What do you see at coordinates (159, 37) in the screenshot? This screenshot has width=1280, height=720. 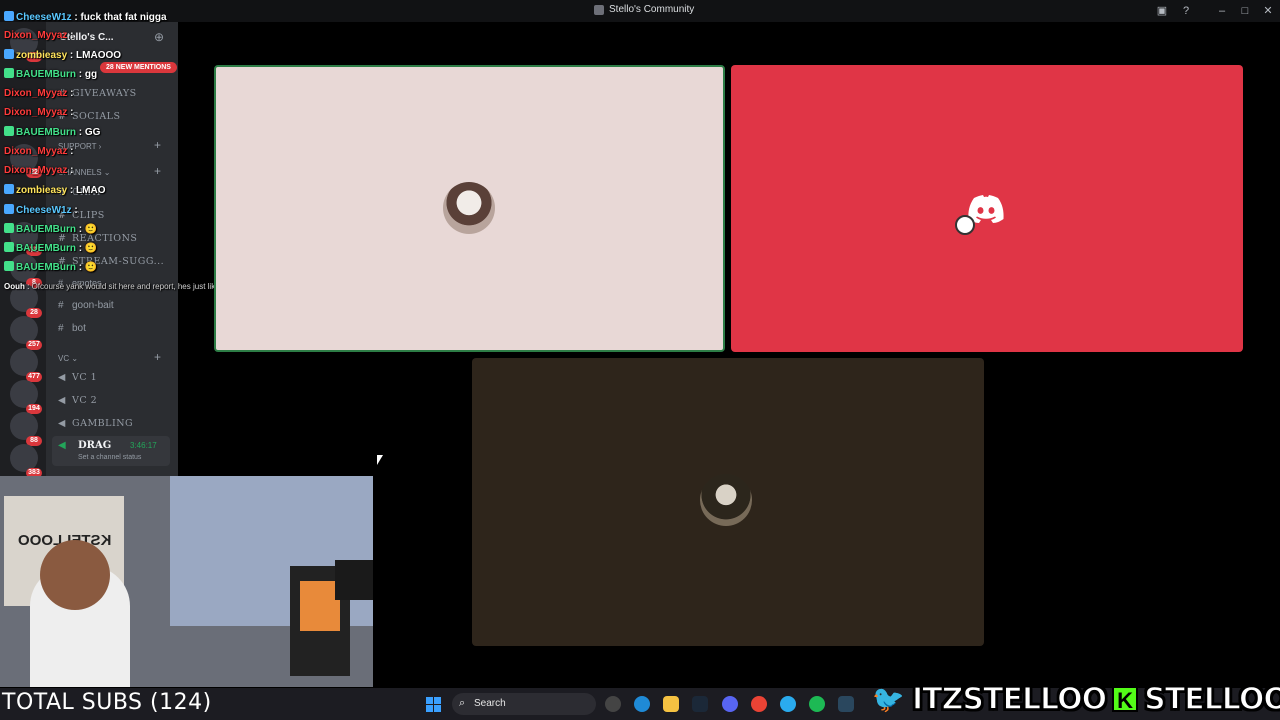 I see `invite-icon: ⊕` at bounding box center [159, 37].